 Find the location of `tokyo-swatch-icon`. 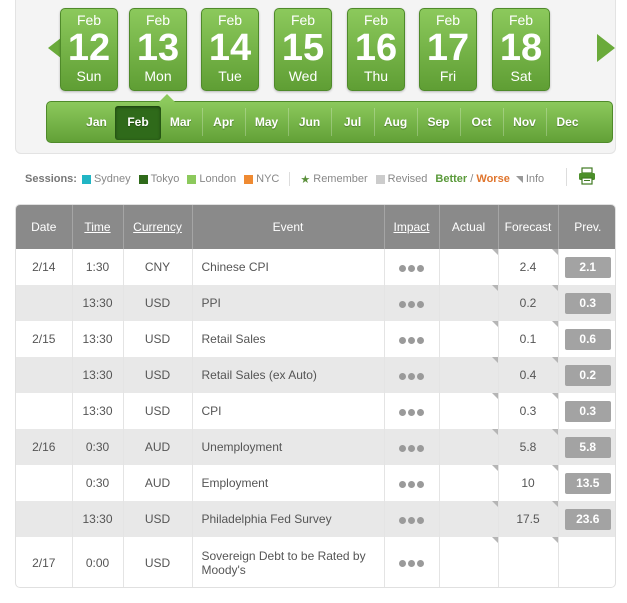

tokyo-swatch-icon is located at coordinates (143, 179).